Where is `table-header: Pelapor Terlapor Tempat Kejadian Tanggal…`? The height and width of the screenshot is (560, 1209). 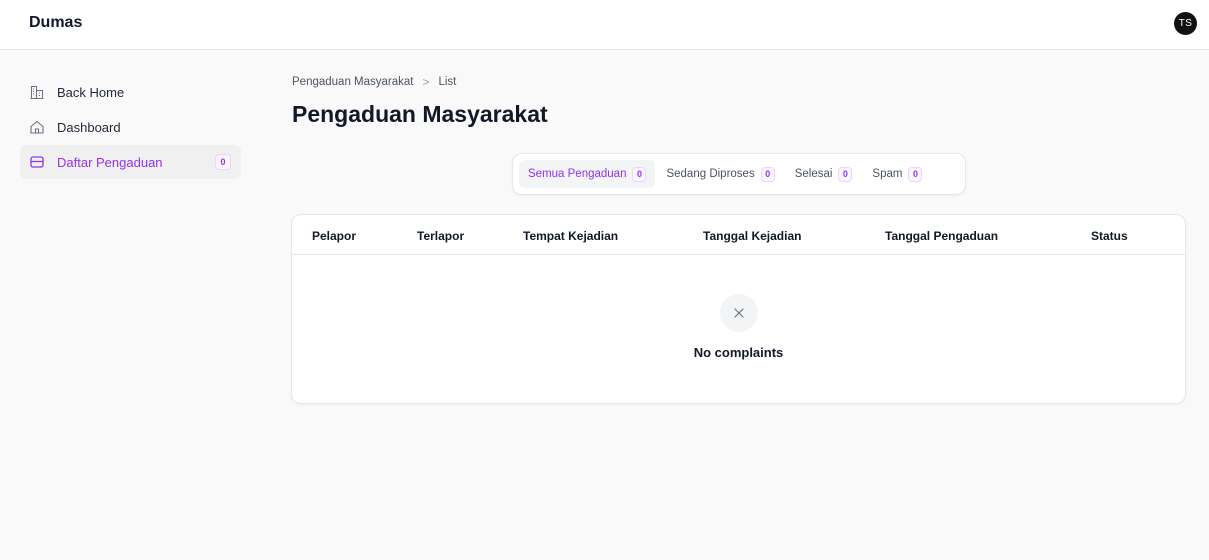
table-header: Pelapor Terlapor Tempat Kejadian Tanggal… is located at coordinates (738, 235).